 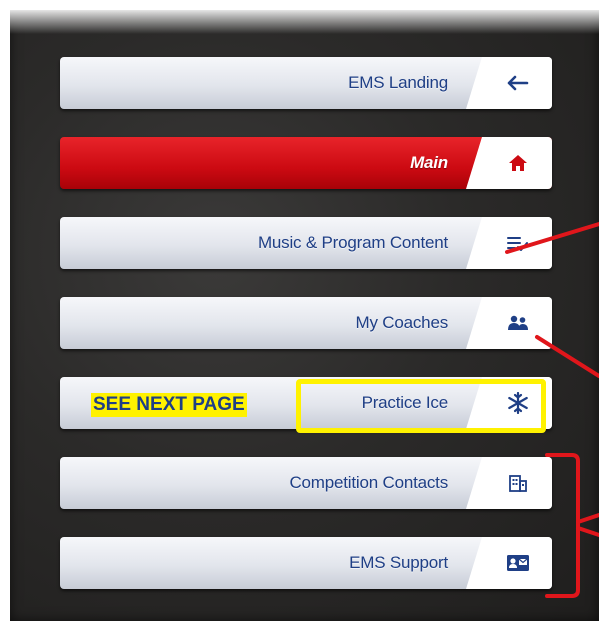 What do you see at coordinates (518, 483) in the screenshot?
I see `building-icon` at bounding box center [518, 483].